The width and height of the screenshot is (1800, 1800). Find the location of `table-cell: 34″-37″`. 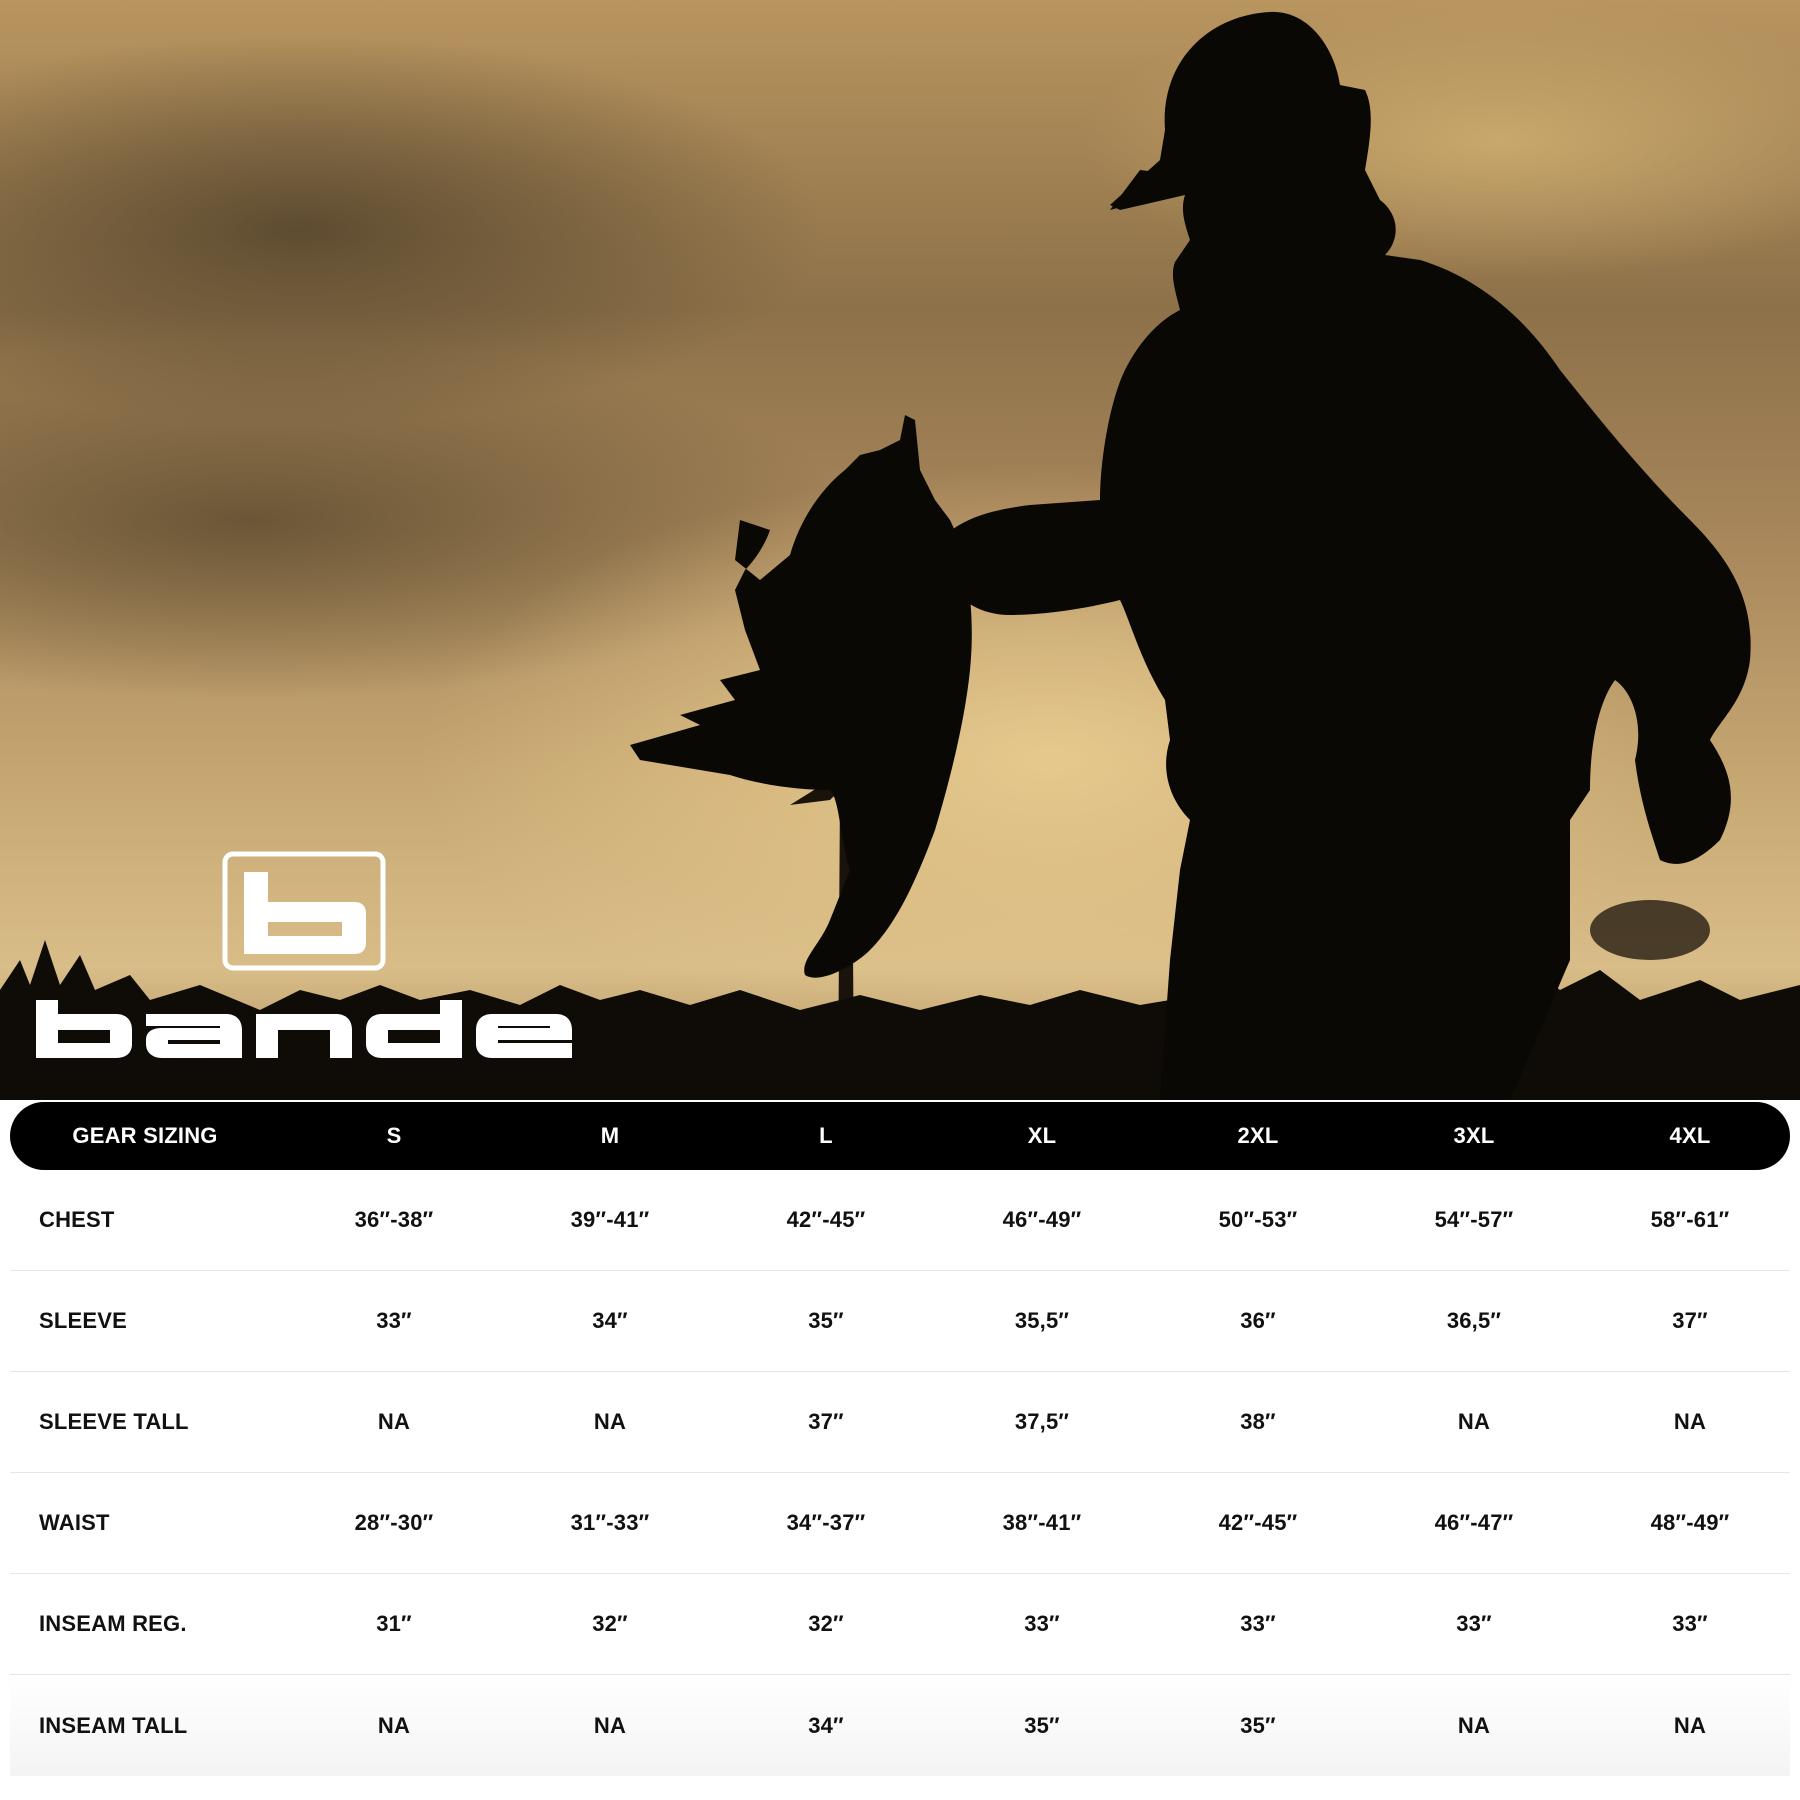

table-cell: 34″-37″ is located at coordinates (826, 1522).